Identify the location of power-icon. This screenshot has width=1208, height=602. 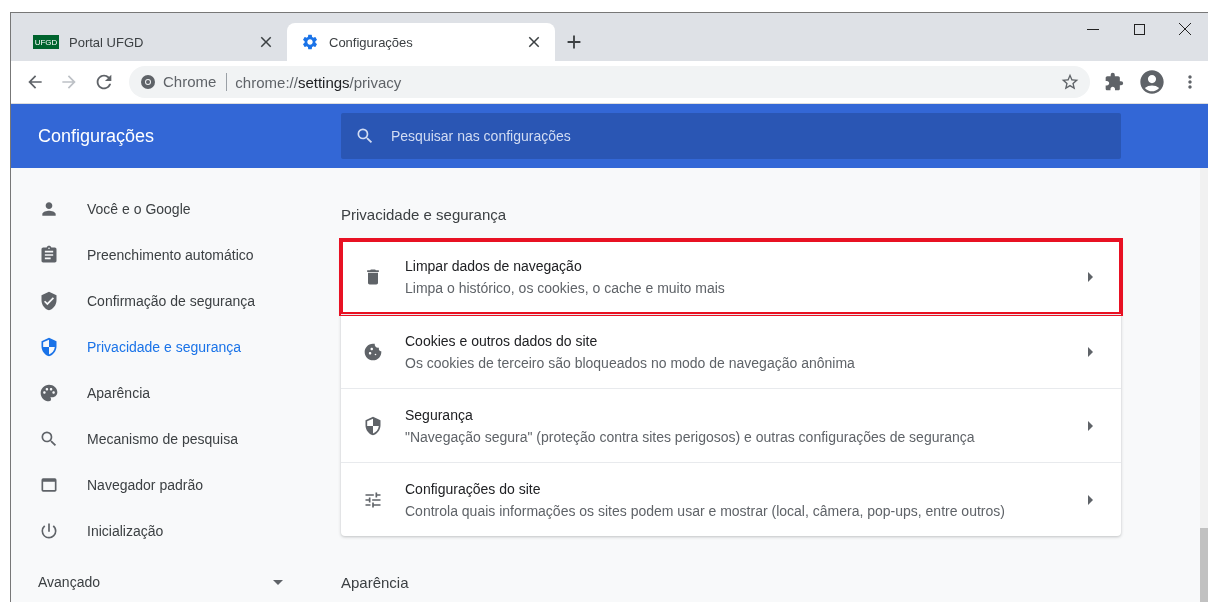
(49, 531).